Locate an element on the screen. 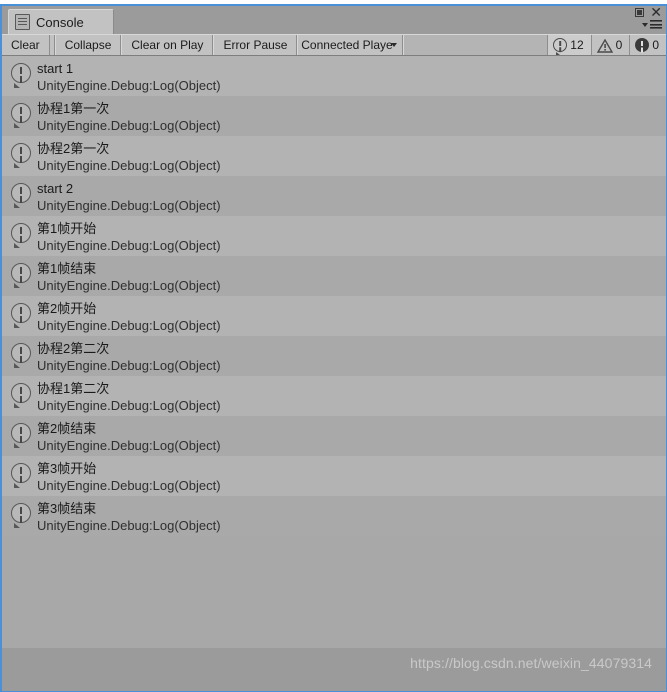 The image size is (667, 692). message-count-group: 12 0 0 is located at coordinates (606, 45).